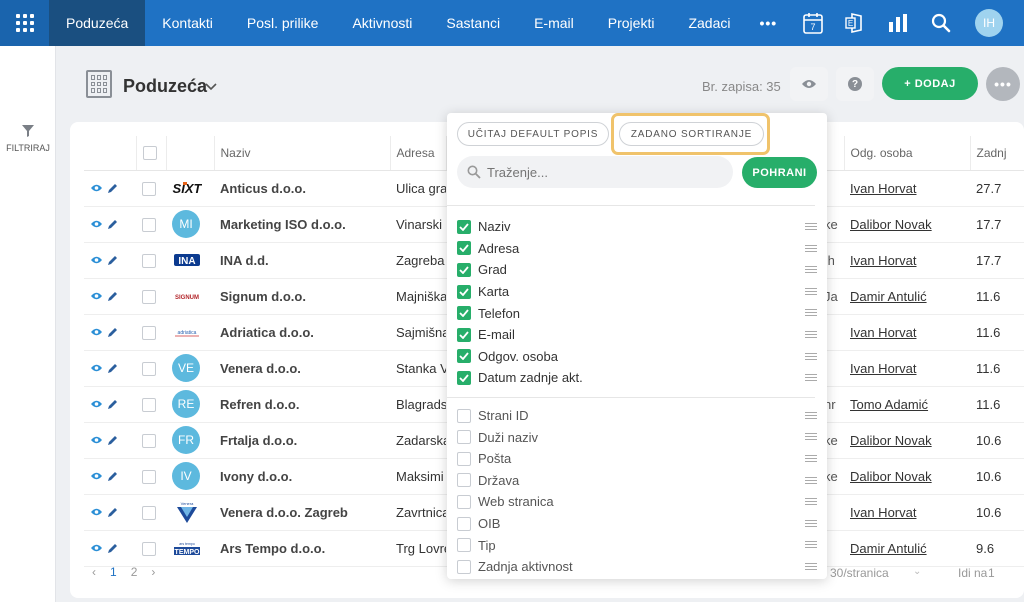 The height and width of the screenshot is (602, 1024). What do you see at coordinates (941, 23) in the screenshot?
I see `search-icon` at bounding box center [941, 23].